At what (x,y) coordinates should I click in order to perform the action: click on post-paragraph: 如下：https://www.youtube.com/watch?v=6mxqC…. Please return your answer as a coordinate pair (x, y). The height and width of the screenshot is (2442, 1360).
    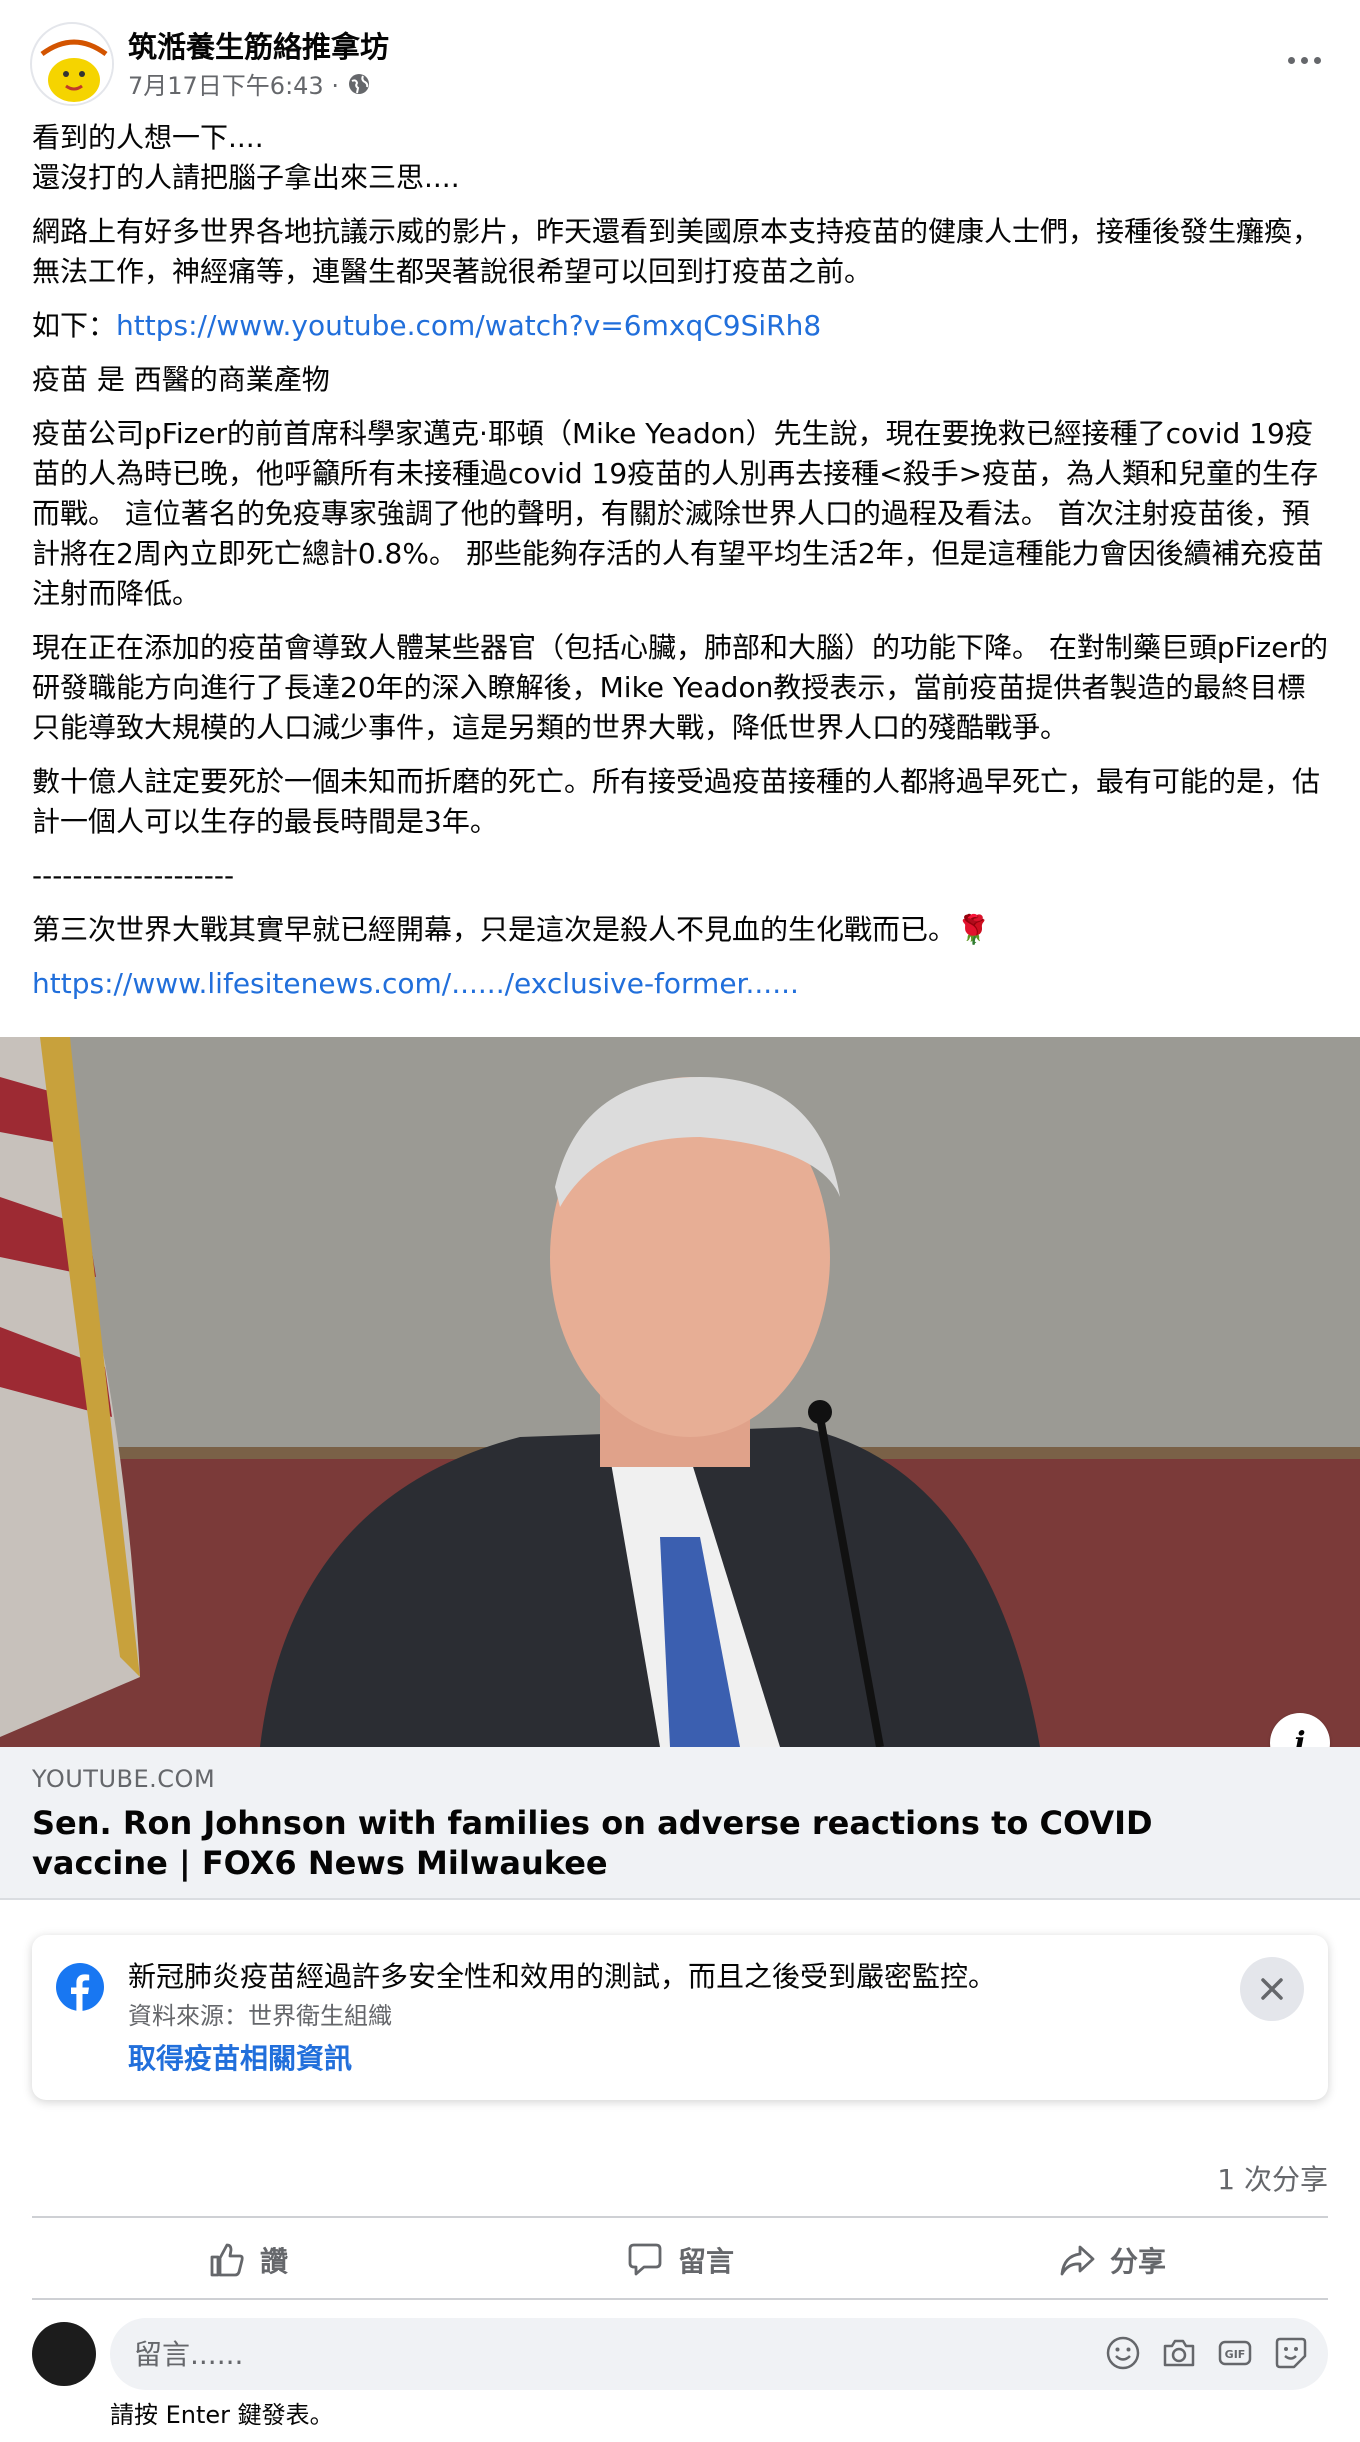
    Looking at the image, I should click on (682, 326).